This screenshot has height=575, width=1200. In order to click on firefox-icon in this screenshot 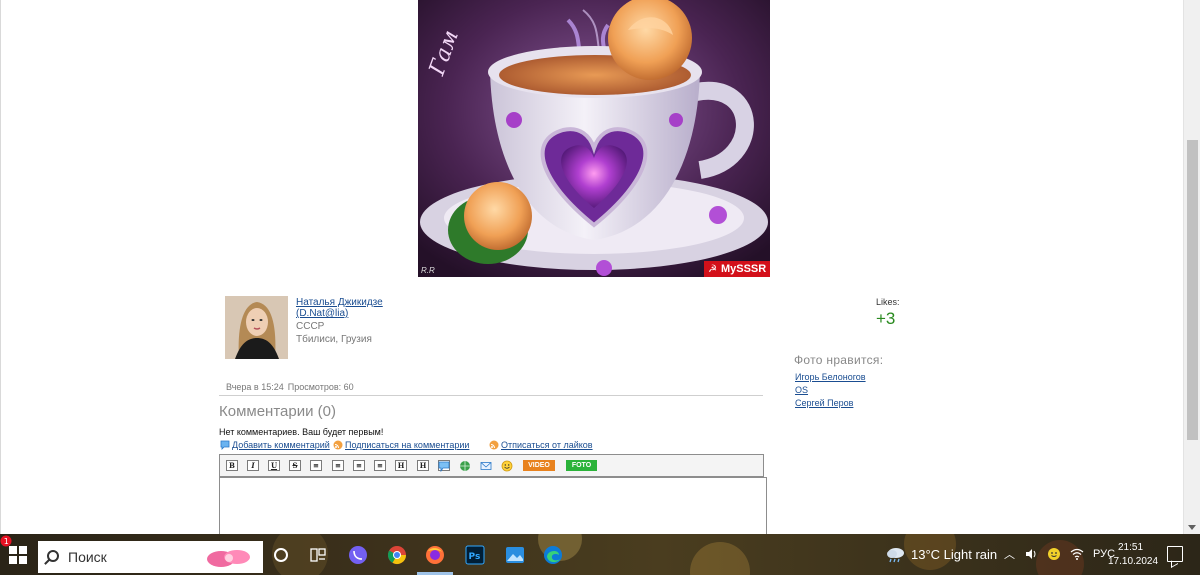, I will do `click(435, 555)`.